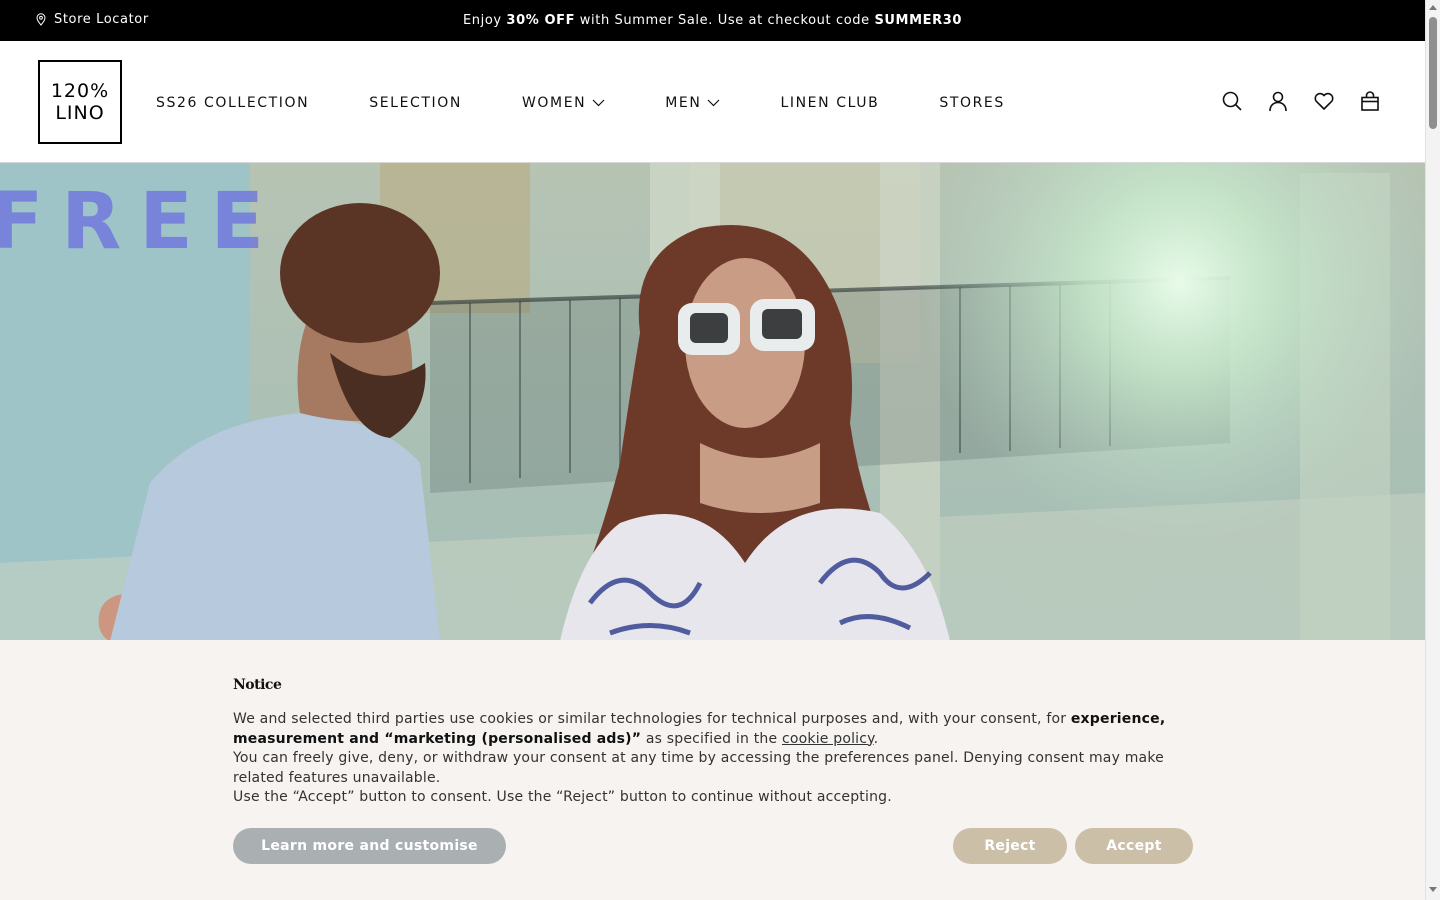 The height and width of the screenshot is (900, 1440). I want to click on nav-item-stores: STORES, so click(972, 103).